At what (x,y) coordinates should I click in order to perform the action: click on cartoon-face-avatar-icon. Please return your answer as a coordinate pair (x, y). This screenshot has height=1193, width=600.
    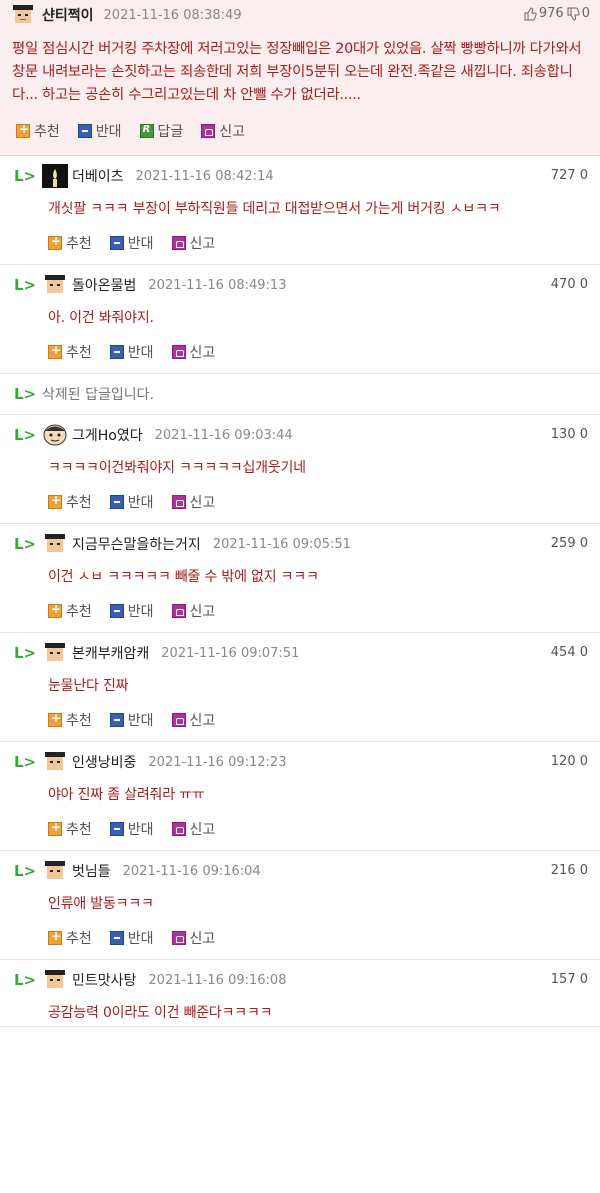
    Looking at the image, I should click on (55, 435).